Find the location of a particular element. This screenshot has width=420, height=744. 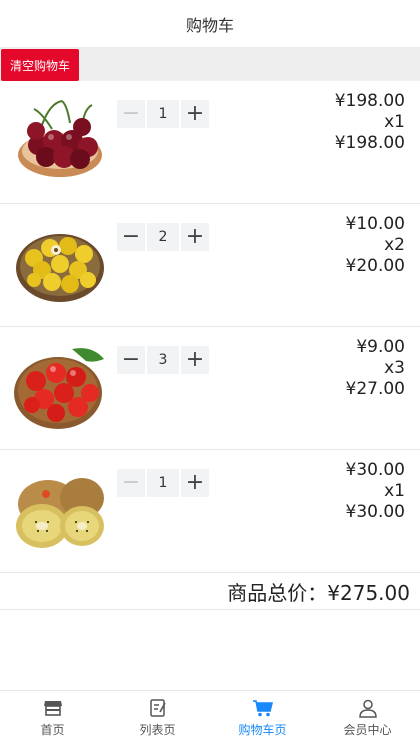

subtotal: ¥27.00 is located at coordinates (375, 389).